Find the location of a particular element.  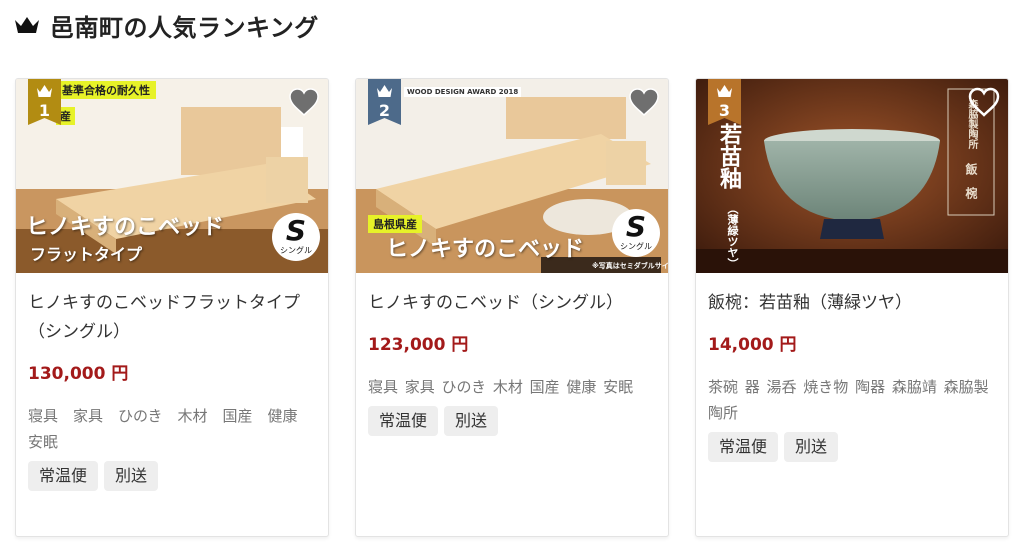

product-title: ヒノキすのこベッドフラットタイプ（シングル） is located at coordinates (172, 318).